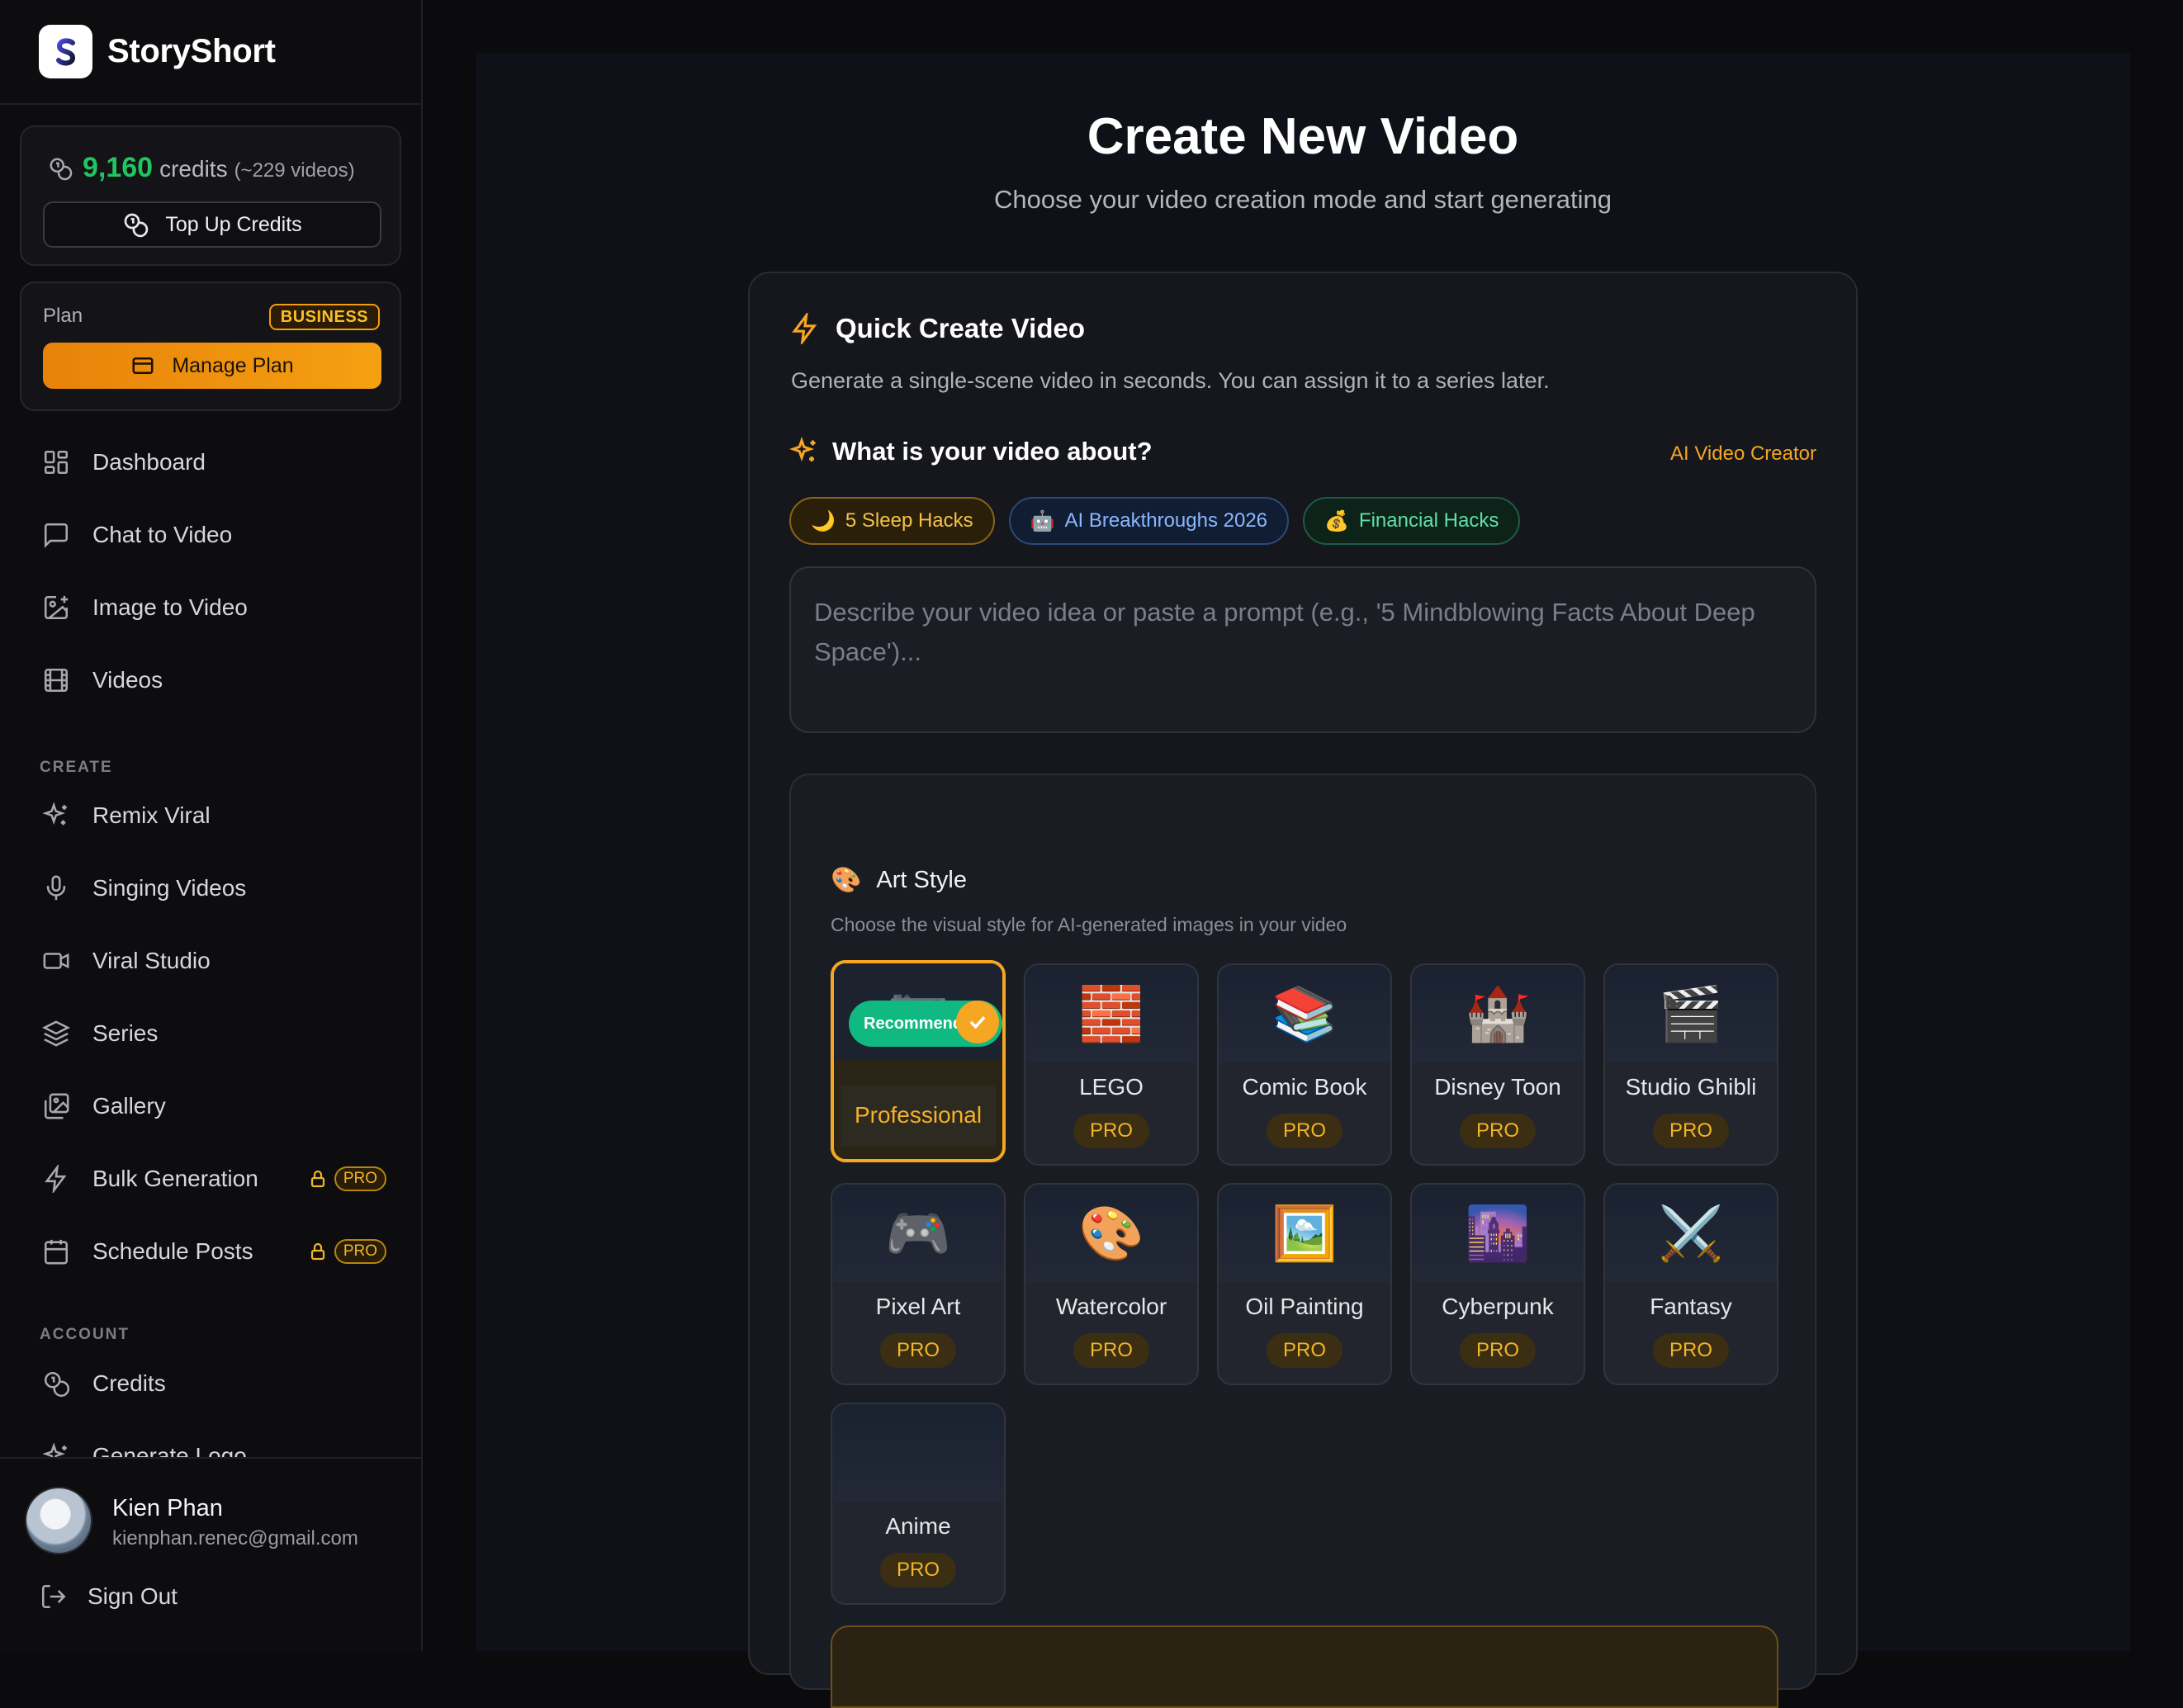 The width and height of the screenshot is (2183, 1708). What do you see at coordinates (1111, 1306) in the screenshot?
I see `style-name: Watercolor` at bounding box center [1111, 1306].